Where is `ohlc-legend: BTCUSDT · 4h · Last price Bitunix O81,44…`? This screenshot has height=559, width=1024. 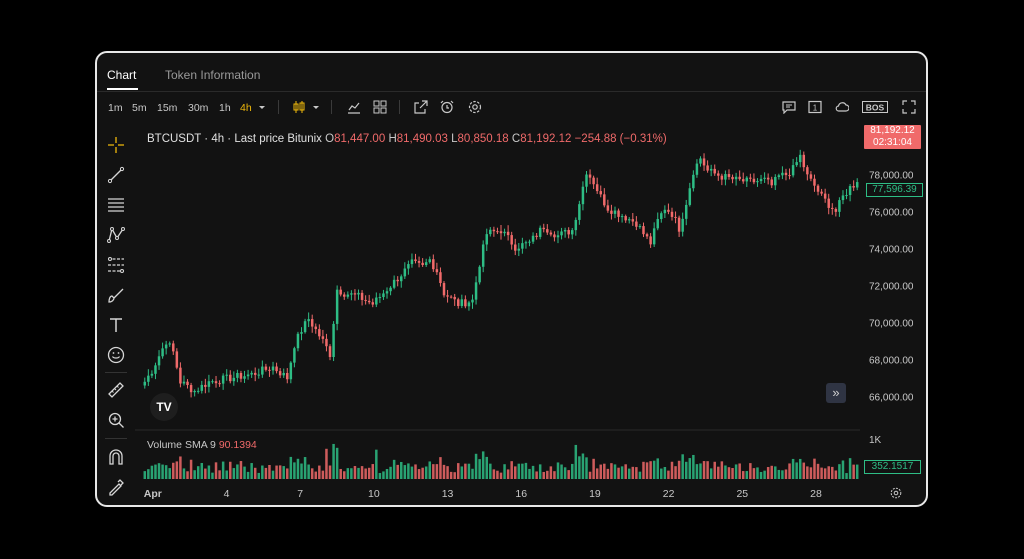
ohlc-legend: BTCUSDT · 4h · Last price Bitunix O81,44… is located at coordinates (407, 139).